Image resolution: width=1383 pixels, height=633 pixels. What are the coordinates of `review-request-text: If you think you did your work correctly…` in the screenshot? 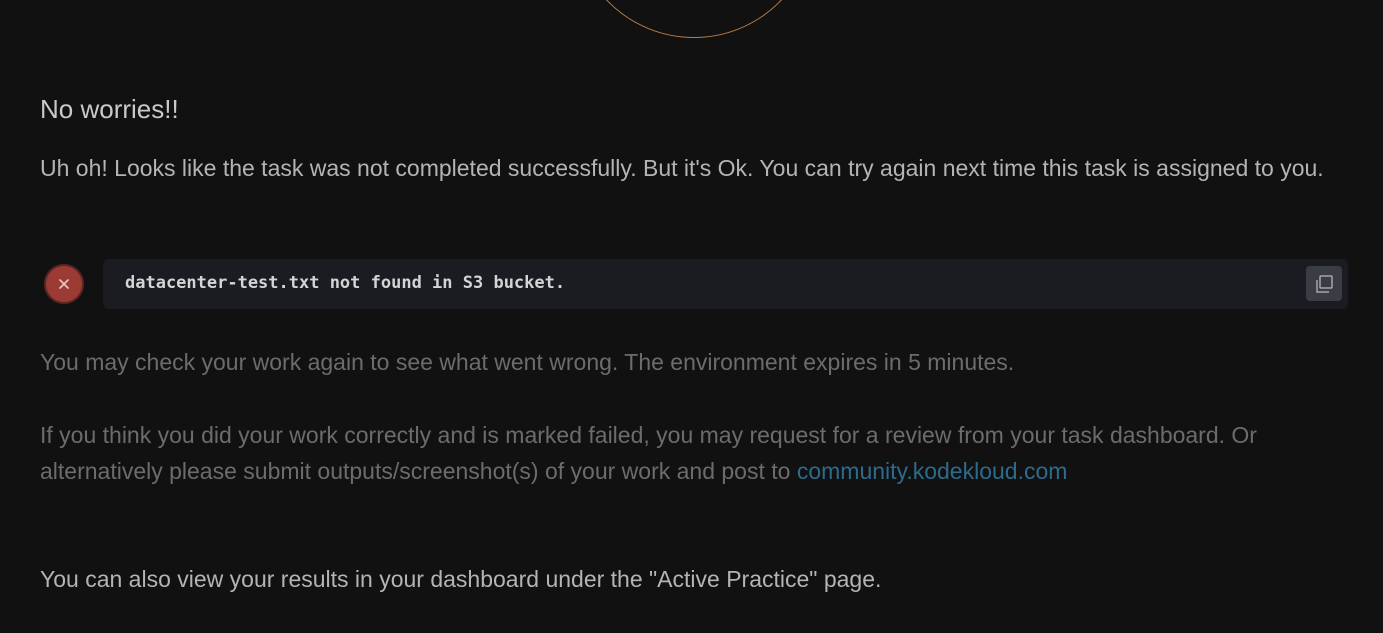 It's located at (695, 453).